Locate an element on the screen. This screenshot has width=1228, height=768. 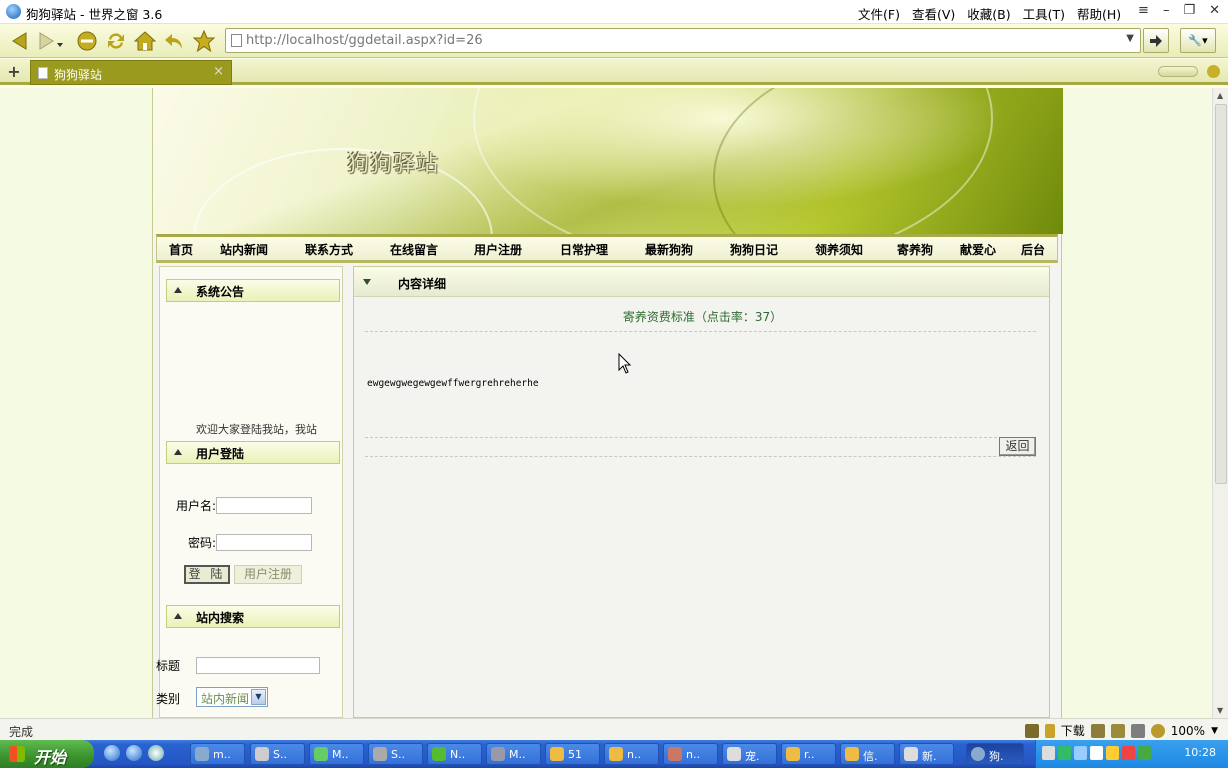
taskbar-item: N.. is located at coordinates (454, 754).